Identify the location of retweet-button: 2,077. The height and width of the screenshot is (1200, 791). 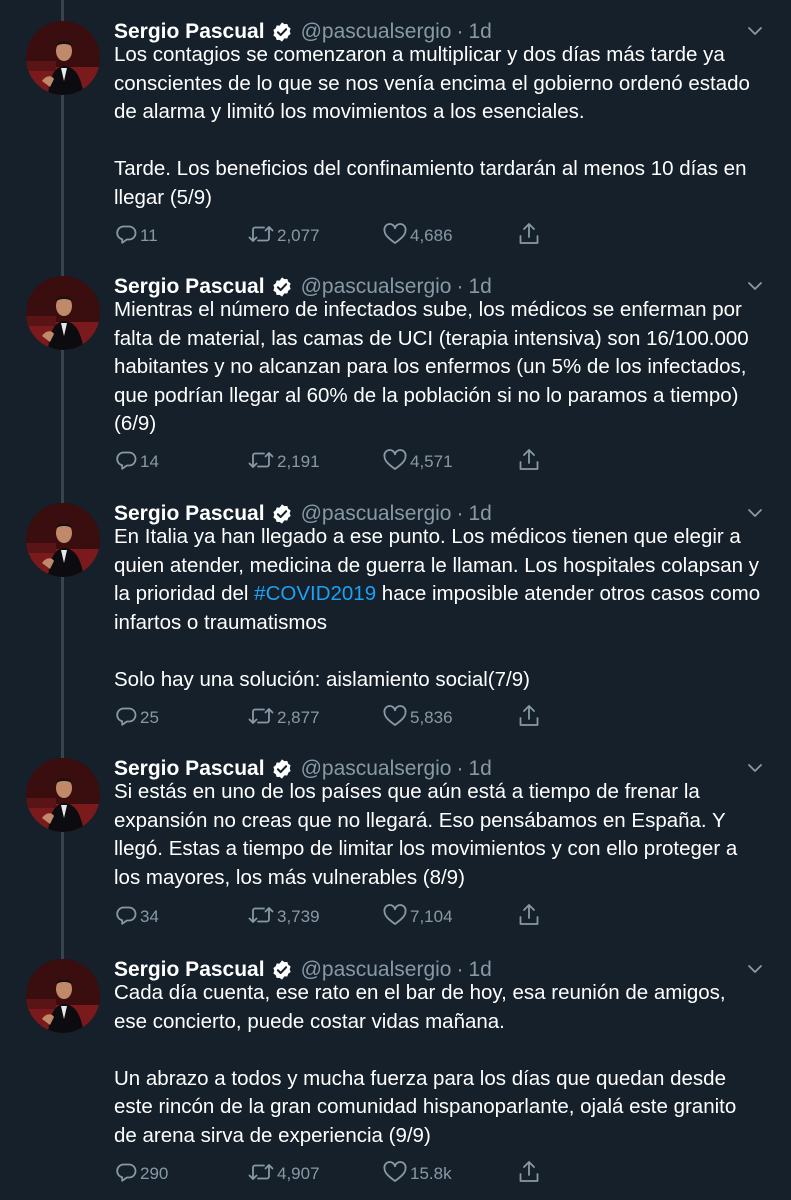
(283, 236).